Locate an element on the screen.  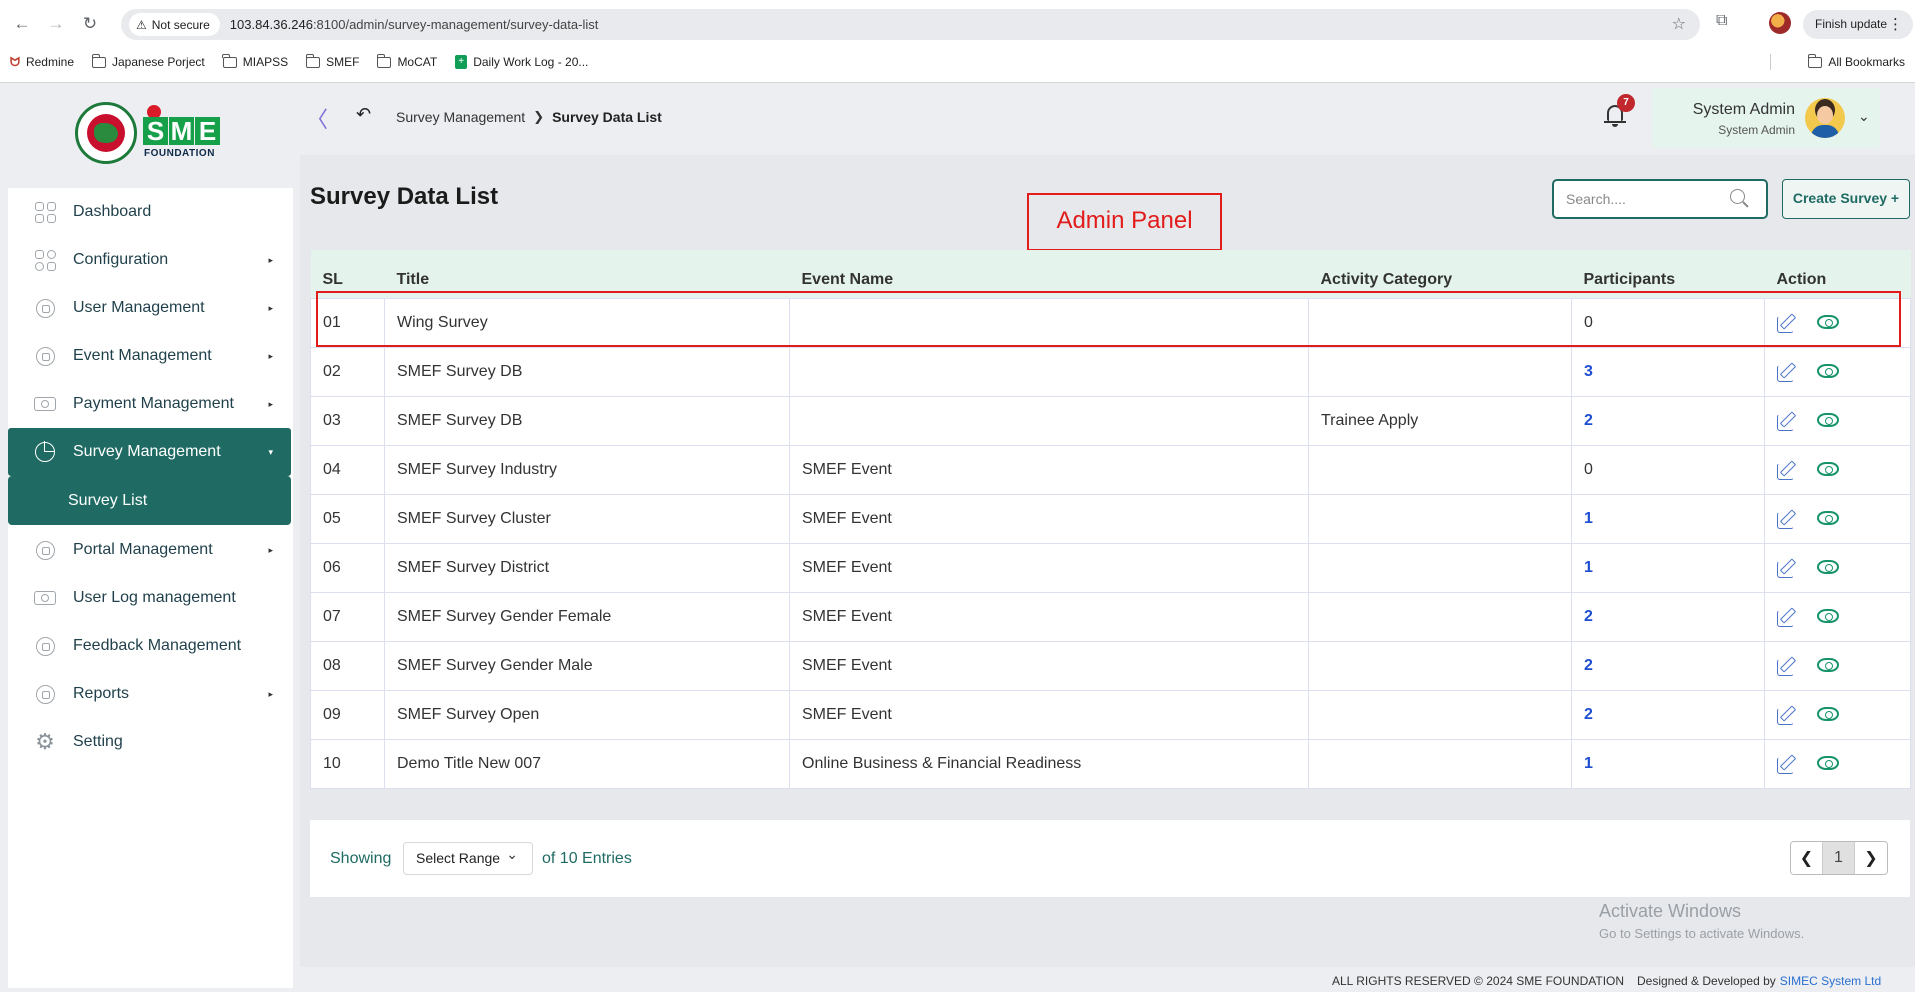
cell-participants: 3 is located at coordinates (1668, 371).